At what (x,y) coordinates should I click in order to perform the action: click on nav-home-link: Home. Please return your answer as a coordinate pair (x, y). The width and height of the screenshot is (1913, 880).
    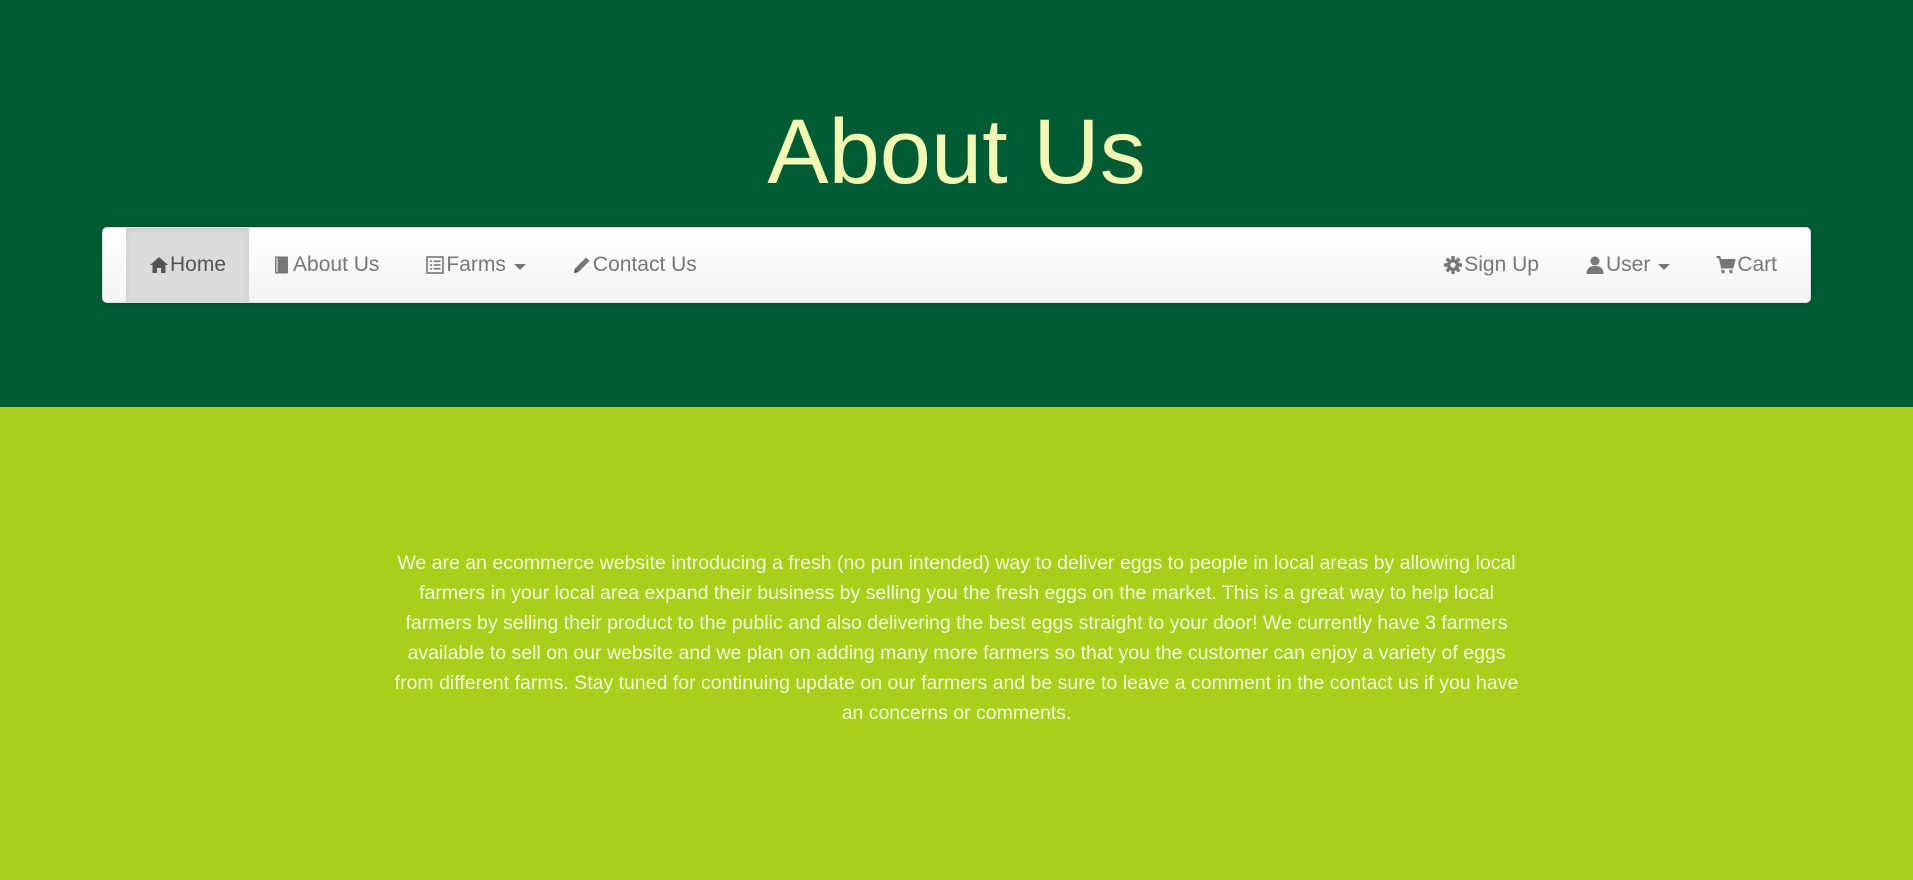
    Looking at the image, I should click on (188, 265).